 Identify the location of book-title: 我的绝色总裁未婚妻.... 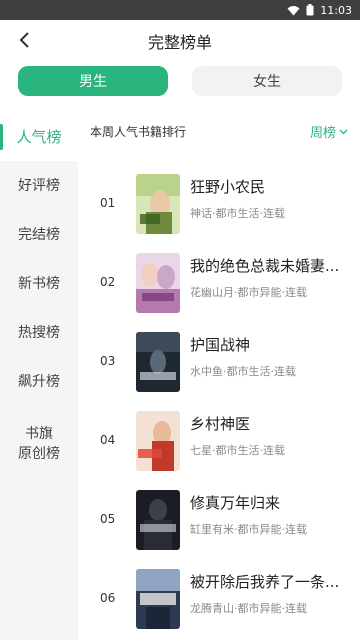
(265, 266).